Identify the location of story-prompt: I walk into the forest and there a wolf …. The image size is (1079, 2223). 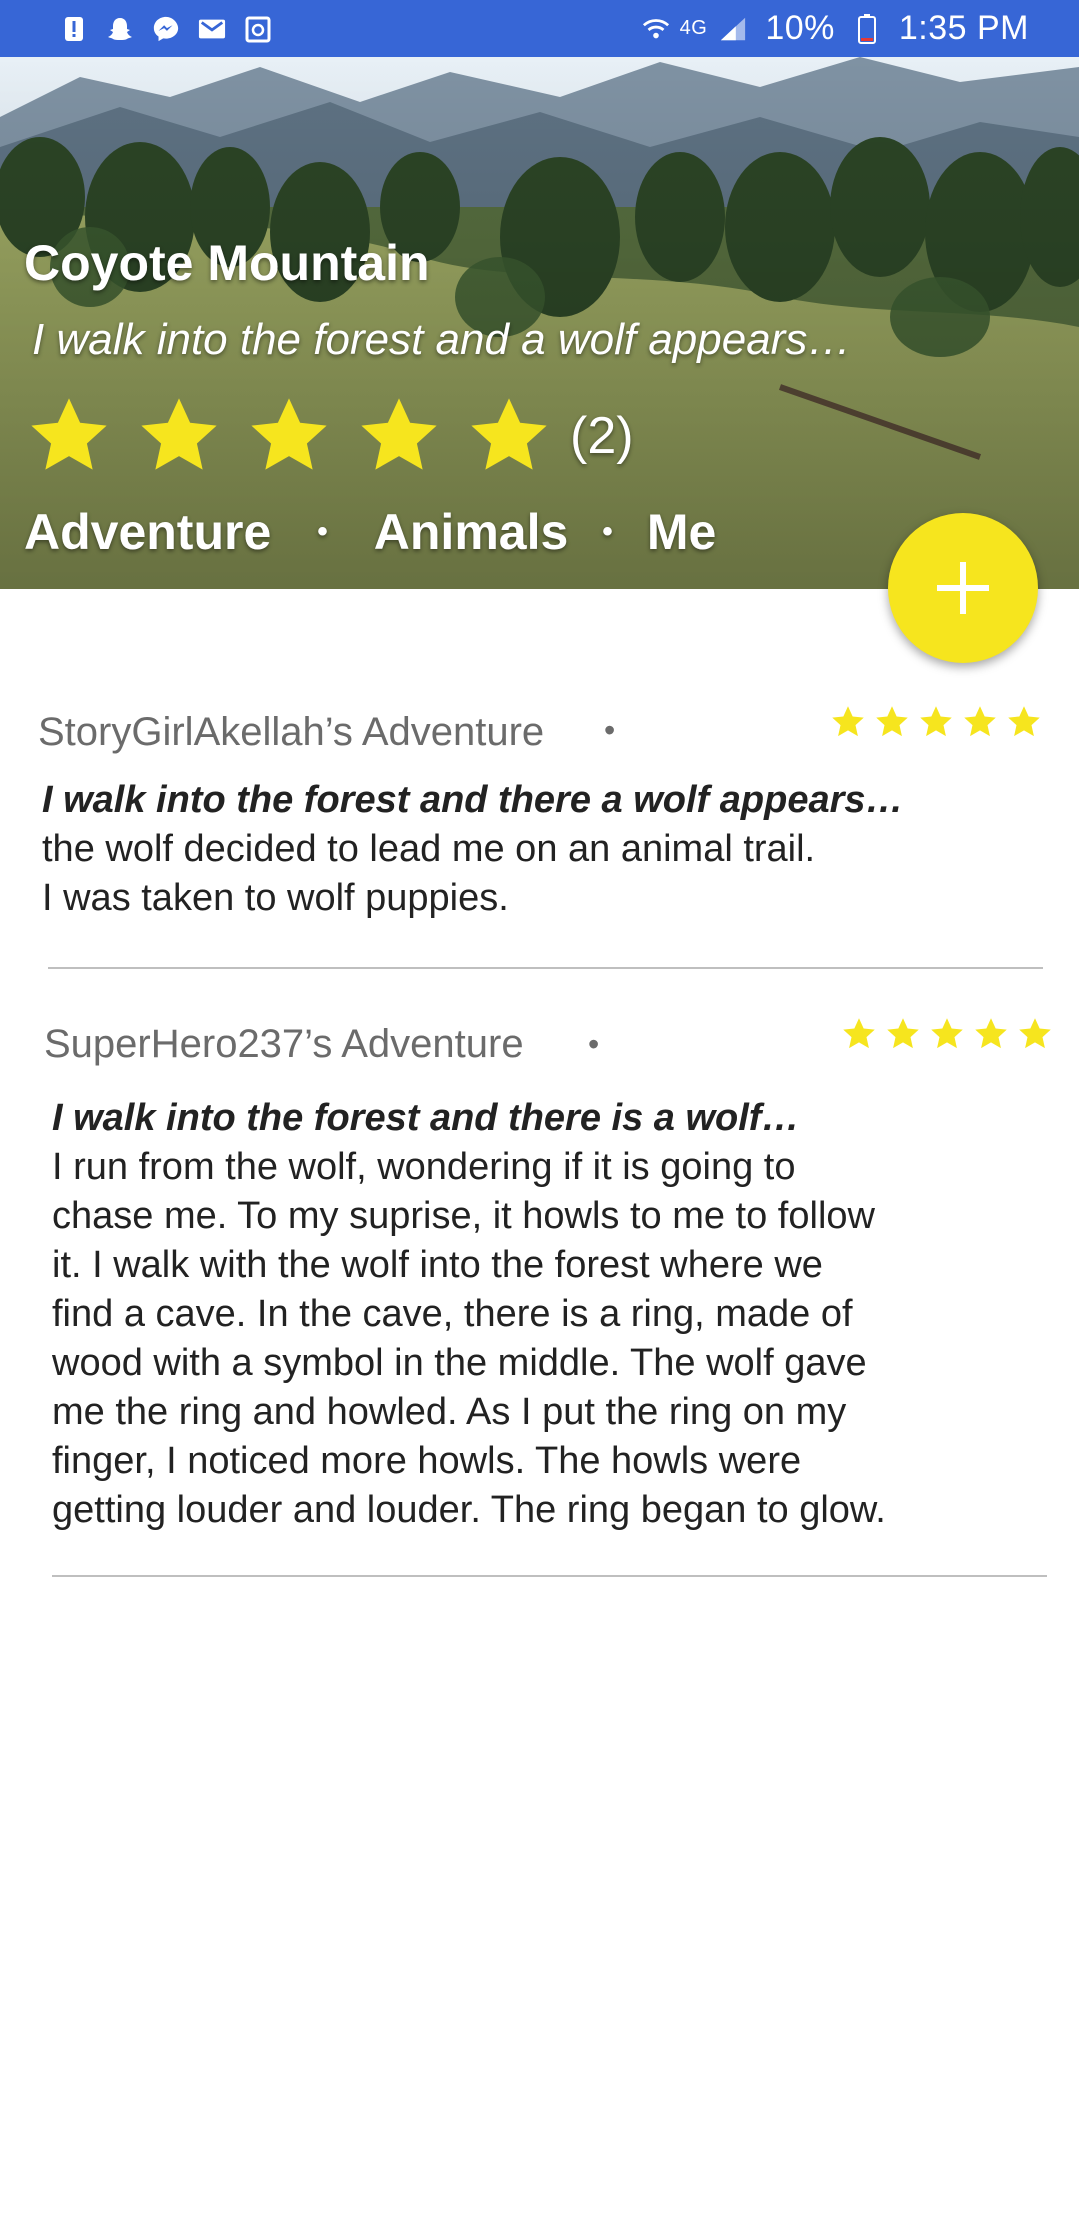
(473, 800).